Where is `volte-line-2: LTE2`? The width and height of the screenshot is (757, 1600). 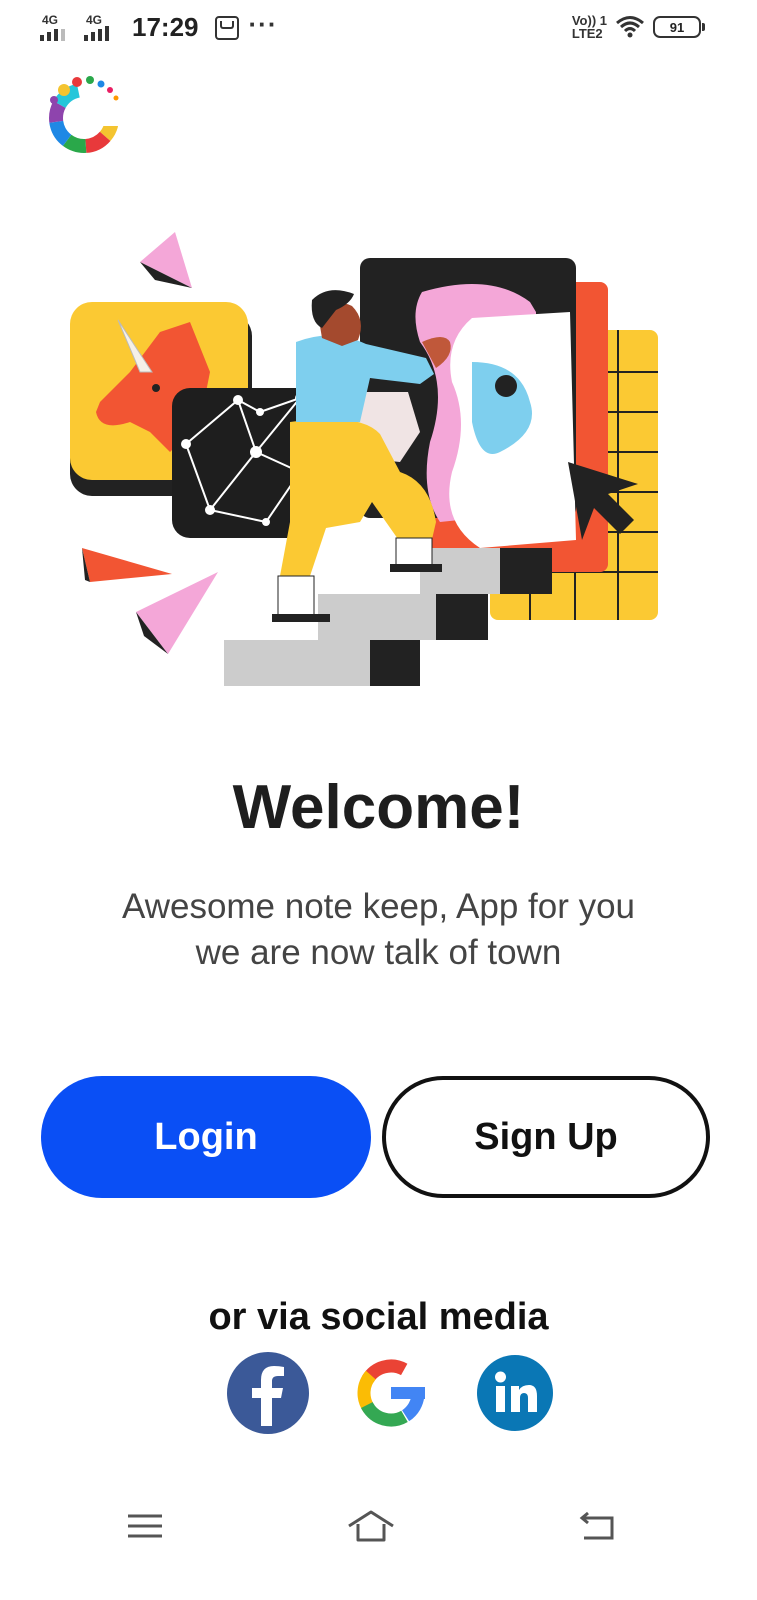 volte-line-2: LTE2 is located at coordinates (587, 33).